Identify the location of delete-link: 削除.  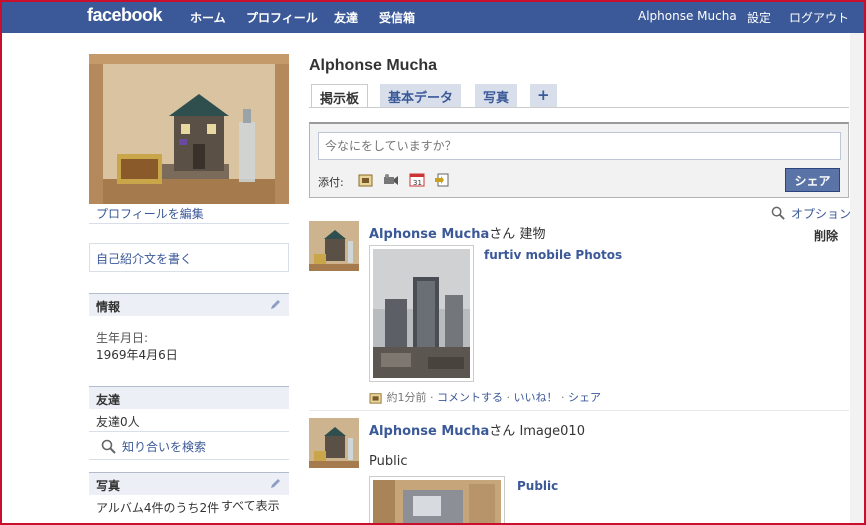
(826, 235).